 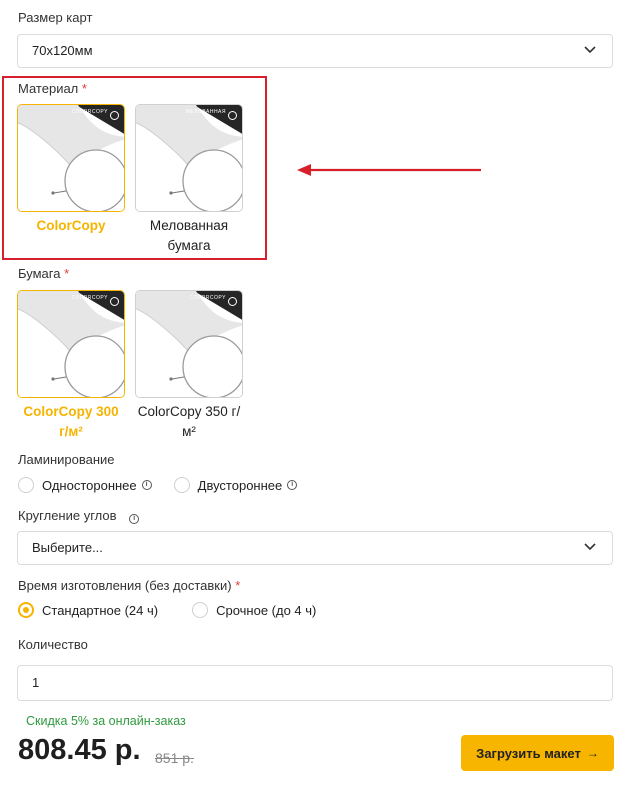 I want to click on material-option-colorcopy: COLORCOPY ColorCopy, so click(x=71, y=180).